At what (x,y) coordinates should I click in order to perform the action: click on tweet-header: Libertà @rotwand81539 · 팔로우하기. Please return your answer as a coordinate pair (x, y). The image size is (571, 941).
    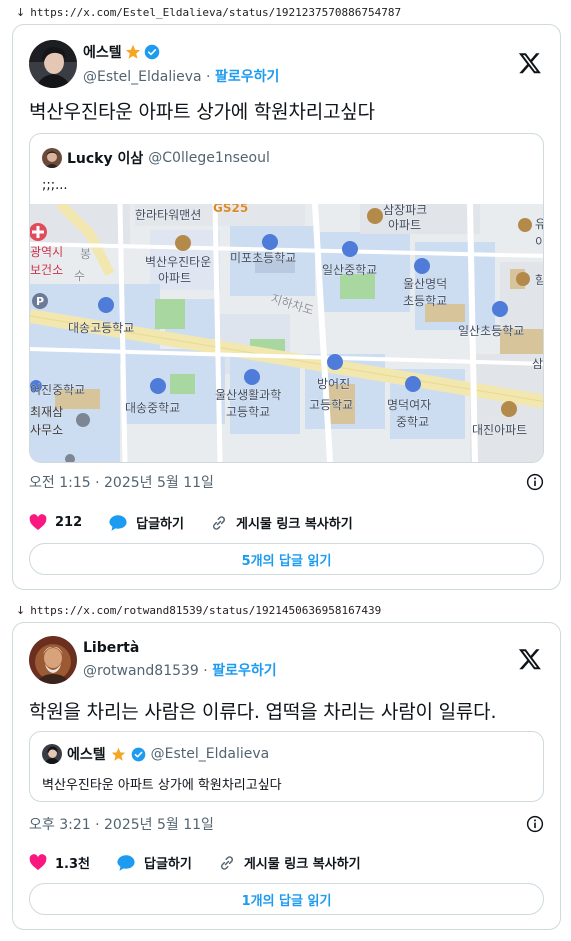
    Looking at the image, I should click on (286, 660).